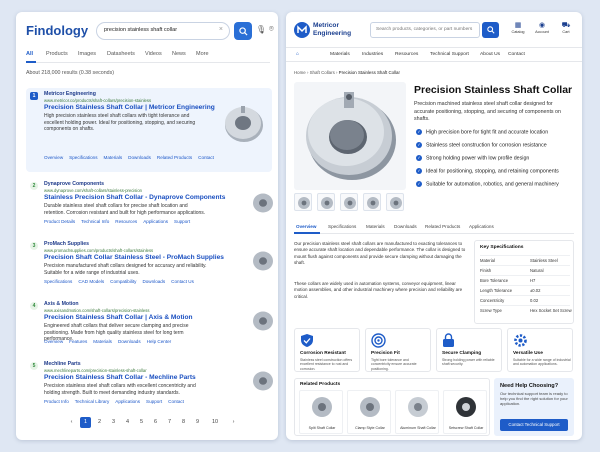  Describe the element at coordinates (92, 401) in the screenshot. I see `sitelink: Technical Library` at that location.